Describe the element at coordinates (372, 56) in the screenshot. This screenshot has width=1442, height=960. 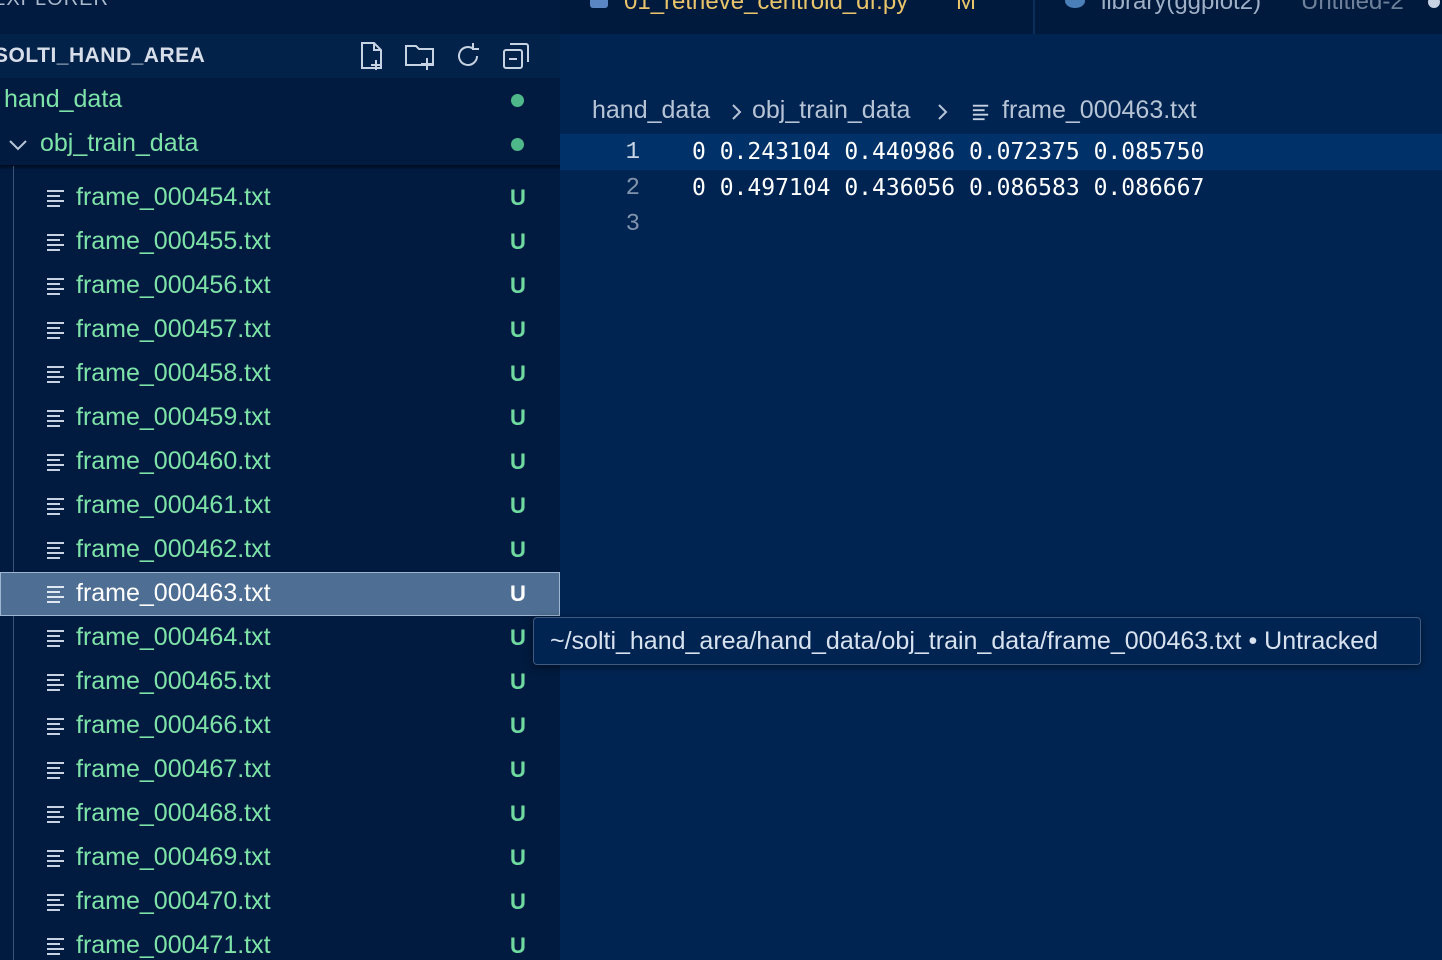
I see `new-file-icon` at that location.